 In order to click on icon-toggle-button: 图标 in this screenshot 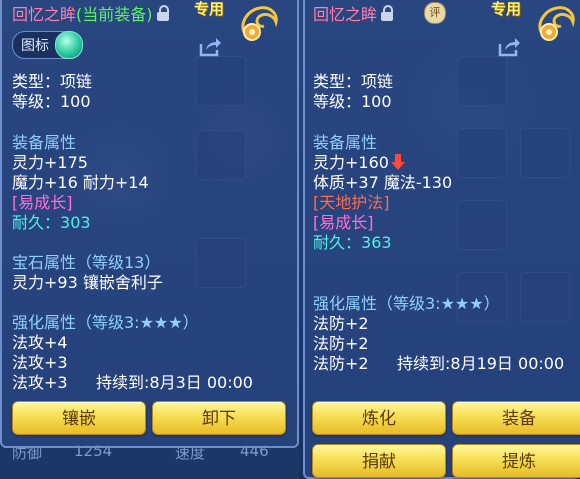, I will do `click(47, 45)`.